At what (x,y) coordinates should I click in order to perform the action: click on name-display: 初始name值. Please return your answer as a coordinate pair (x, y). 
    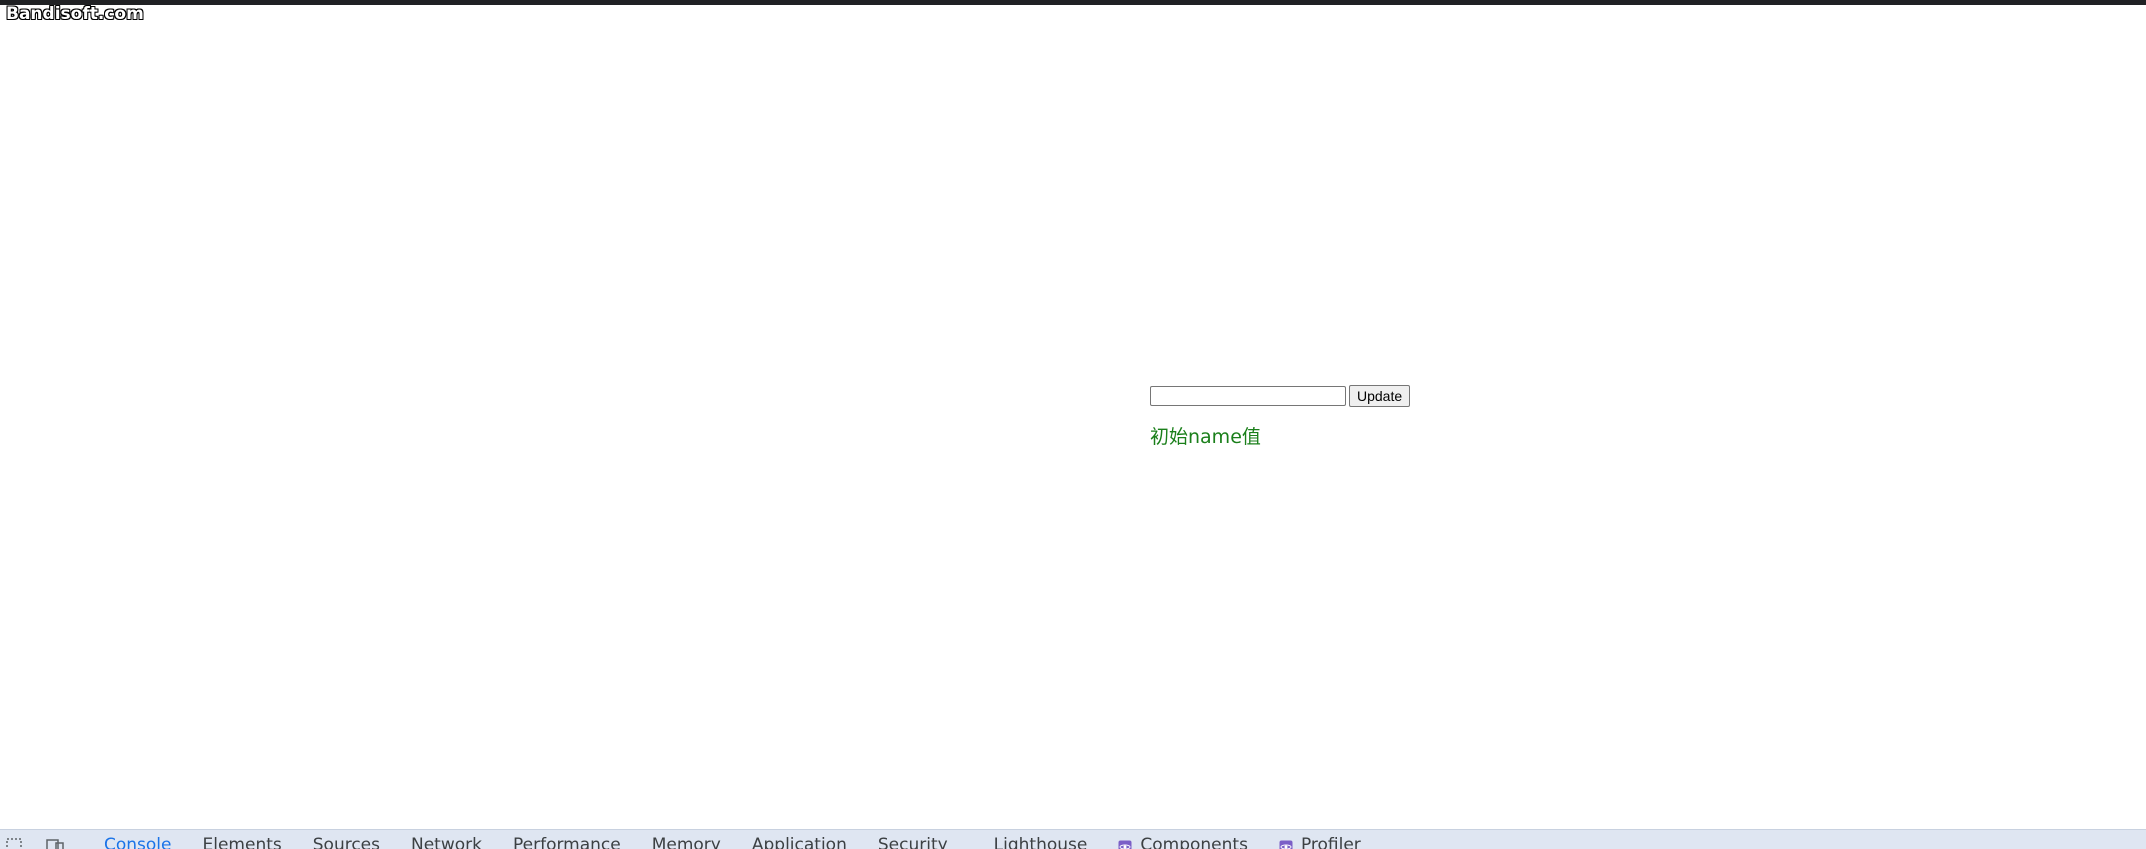
    Looking at the image, I should click on (1205, 437).